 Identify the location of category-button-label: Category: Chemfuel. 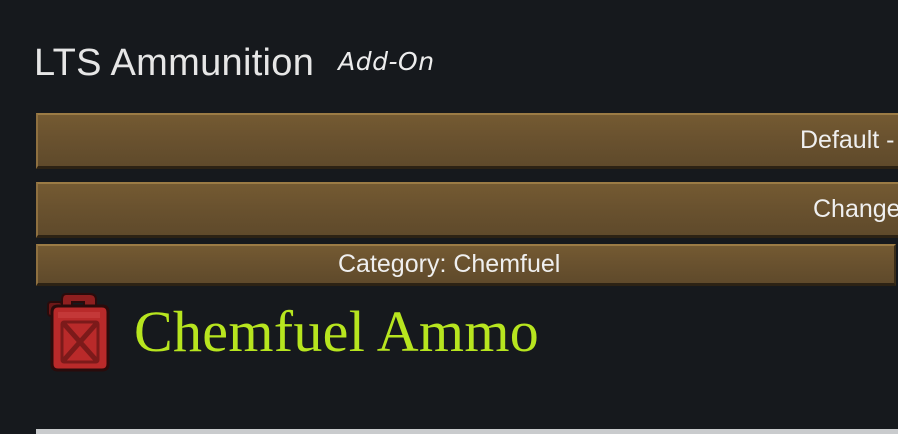
(449, 264).